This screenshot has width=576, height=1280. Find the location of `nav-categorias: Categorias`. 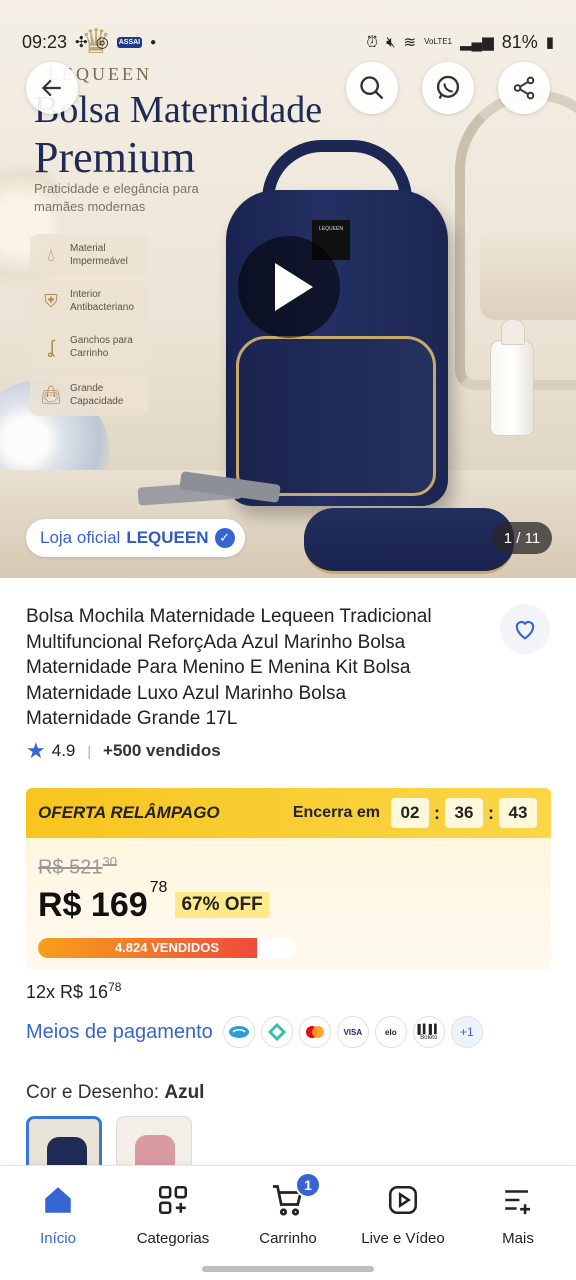

nav-categorias: Categorias is located at coordinates (173, 1220).